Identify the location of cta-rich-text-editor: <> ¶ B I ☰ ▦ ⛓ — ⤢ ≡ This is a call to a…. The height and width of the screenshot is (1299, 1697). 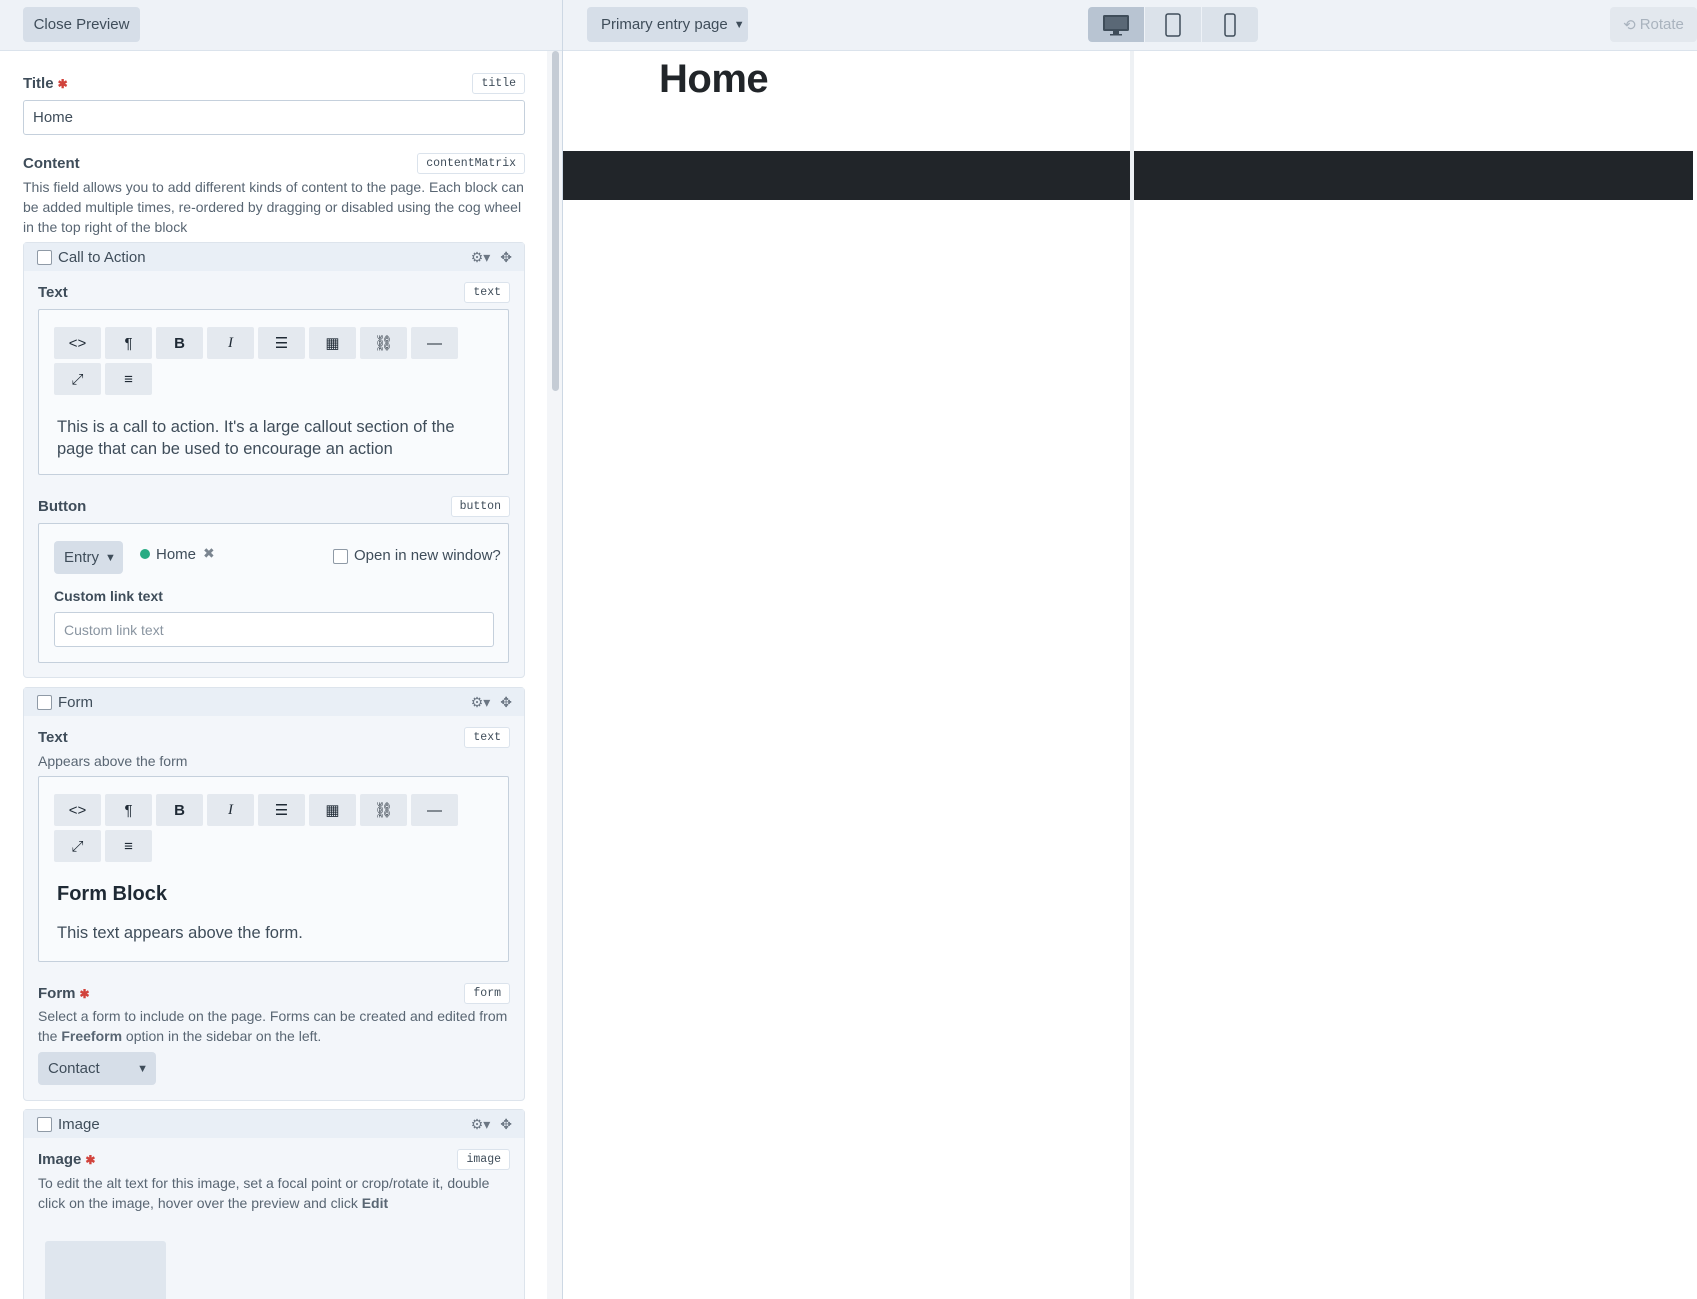
(273, 392).